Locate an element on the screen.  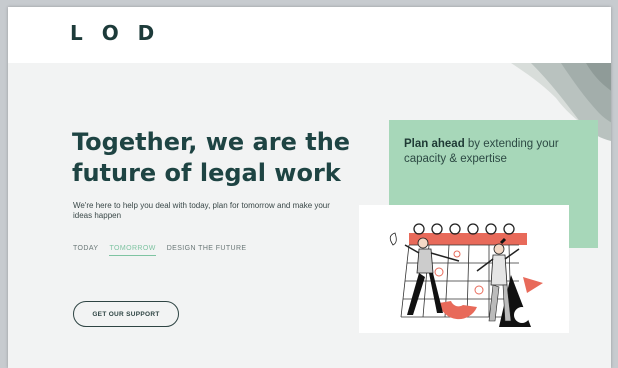
tab-tomorrow: TOMORROW is located at coordinates (132, 250).